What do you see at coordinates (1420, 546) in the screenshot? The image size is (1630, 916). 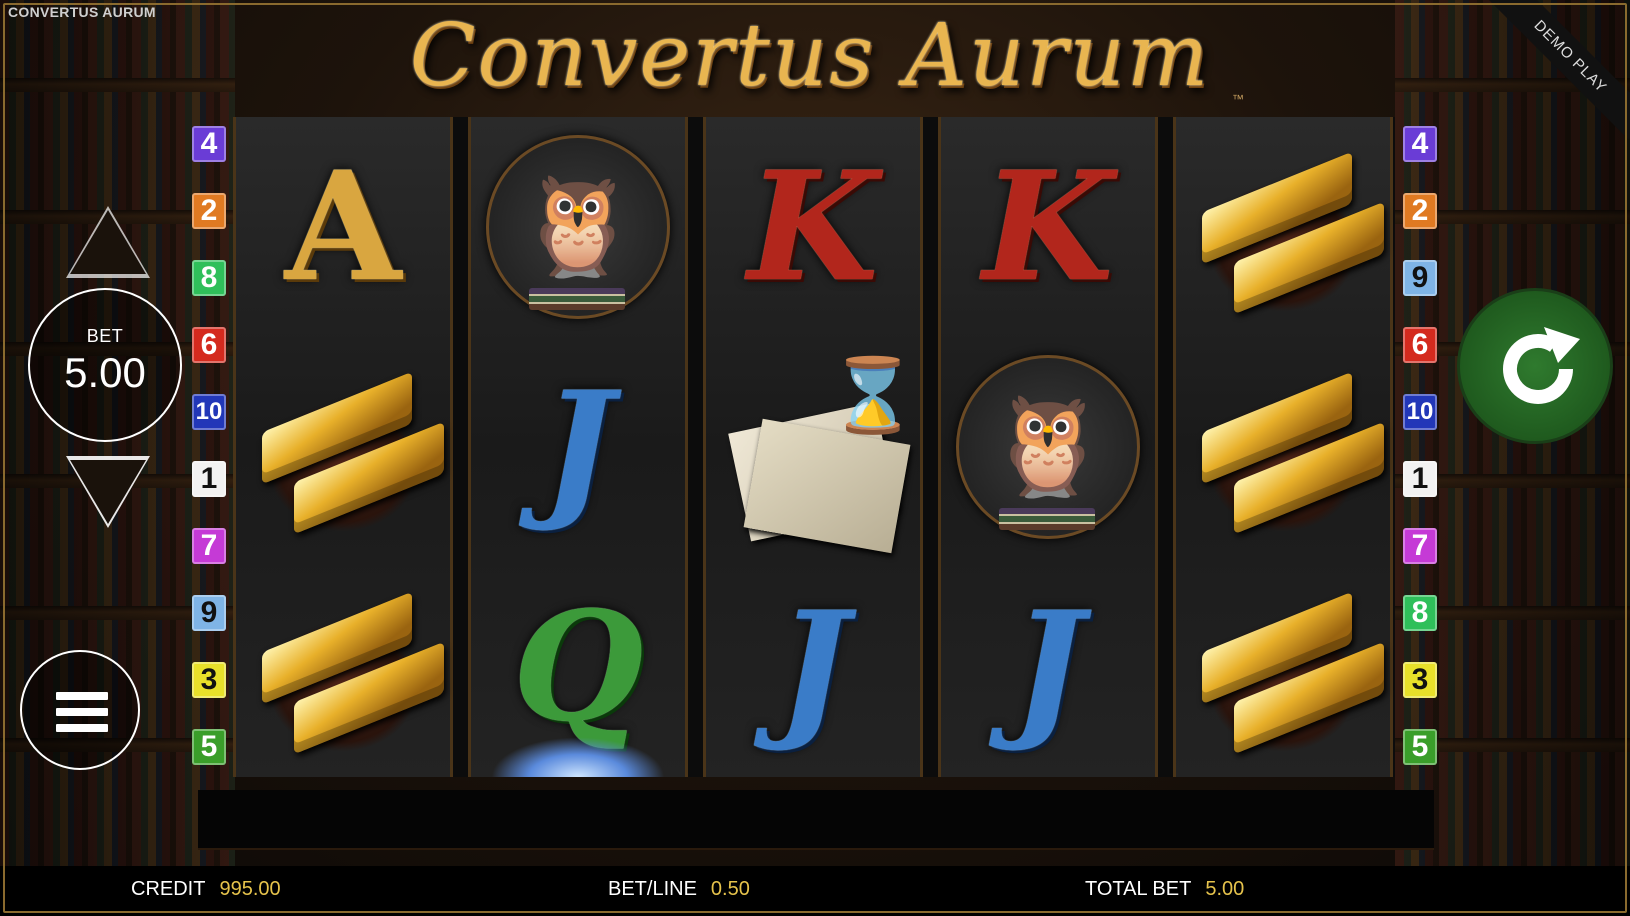 I see `payline-badge-right: 7` at bounding box center [1420, 546].